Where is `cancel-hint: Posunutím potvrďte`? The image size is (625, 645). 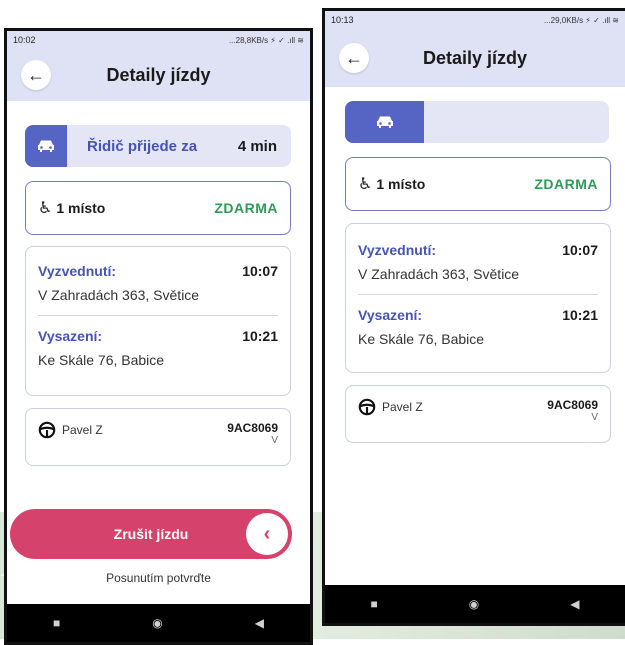
cancel-hint: Posunutím potvrďte is located at coordinates (158, 578).